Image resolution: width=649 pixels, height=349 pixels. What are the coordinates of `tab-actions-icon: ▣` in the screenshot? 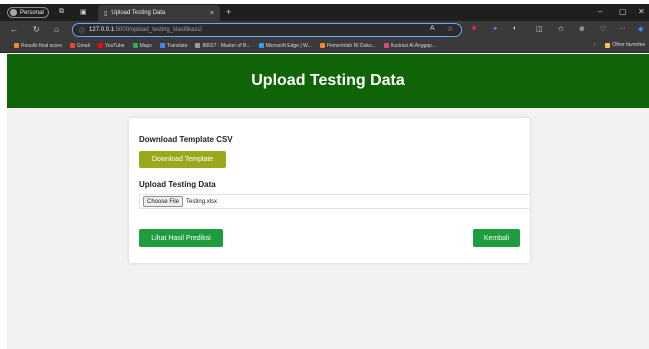 It's located at (83, 12).